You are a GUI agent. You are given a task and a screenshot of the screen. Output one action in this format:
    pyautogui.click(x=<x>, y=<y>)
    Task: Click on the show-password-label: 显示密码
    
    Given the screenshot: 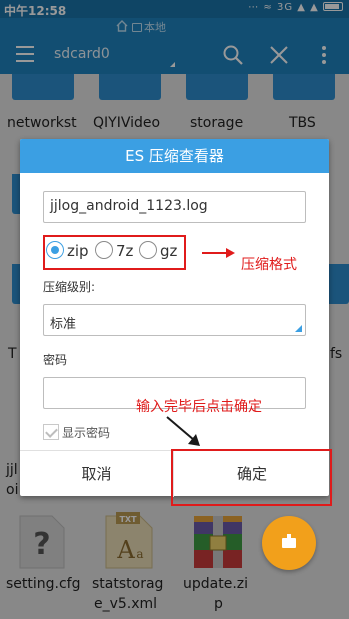 What is the action you would take?
    pyautogui.click(x=86, y=433)
    